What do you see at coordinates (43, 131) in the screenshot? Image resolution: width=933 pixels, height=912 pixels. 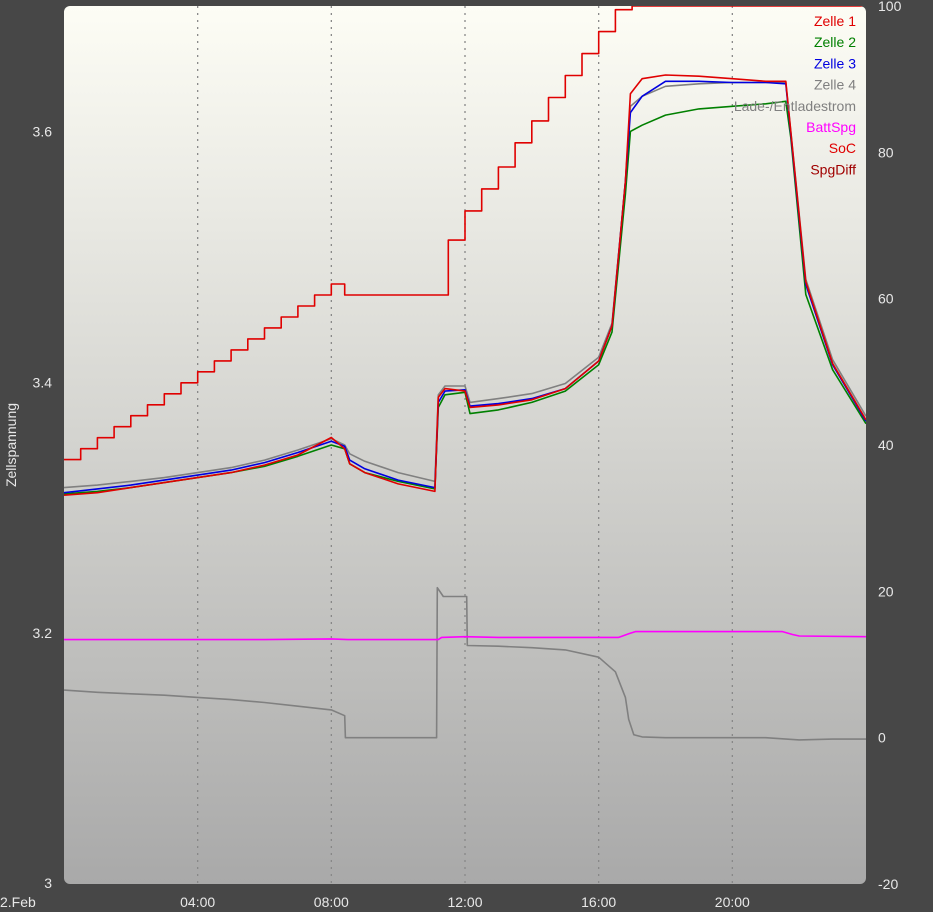 I see `y-tick-label: 3.6` at bounding box center [43, 131].